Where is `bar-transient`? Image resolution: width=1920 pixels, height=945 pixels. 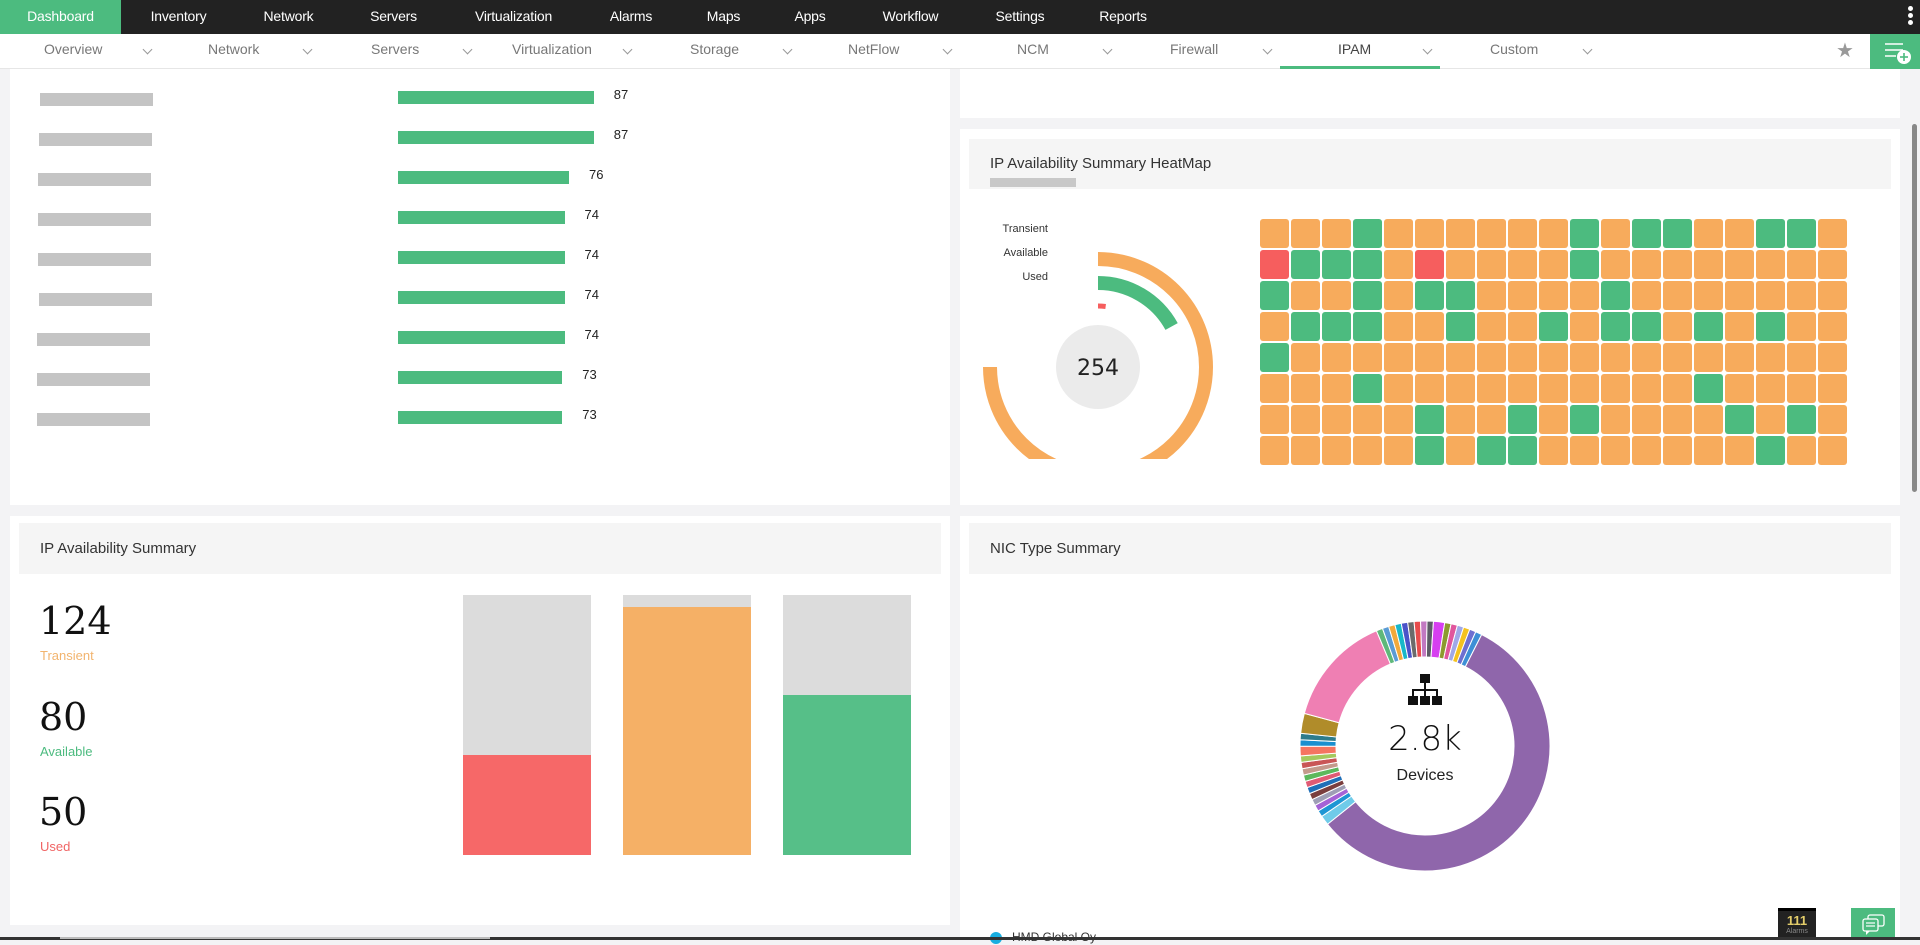
bar-transient is located at coordinates (687, 725).